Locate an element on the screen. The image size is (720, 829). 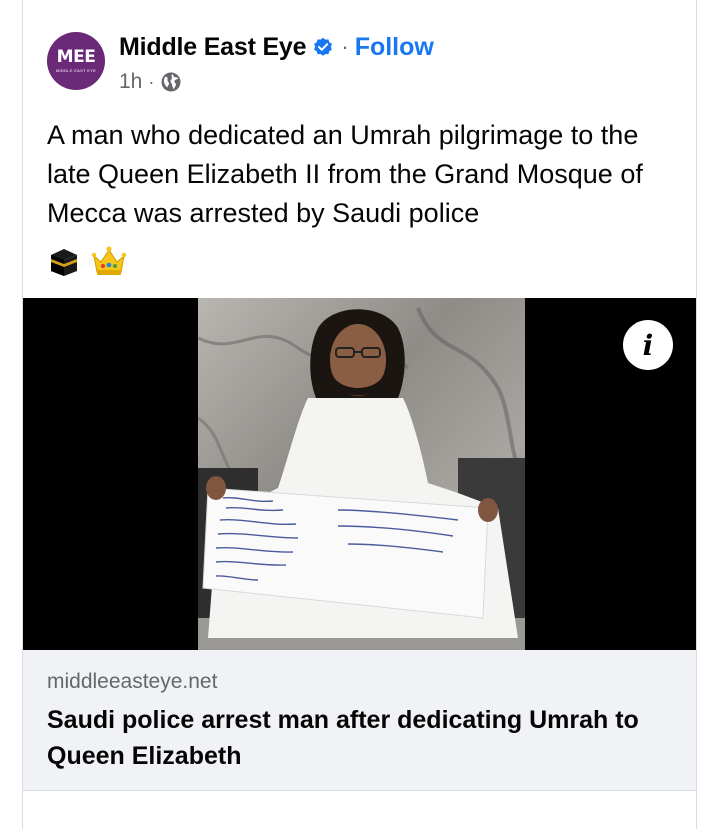
avatar-logo: MEE is located at coordinates (76, 57).